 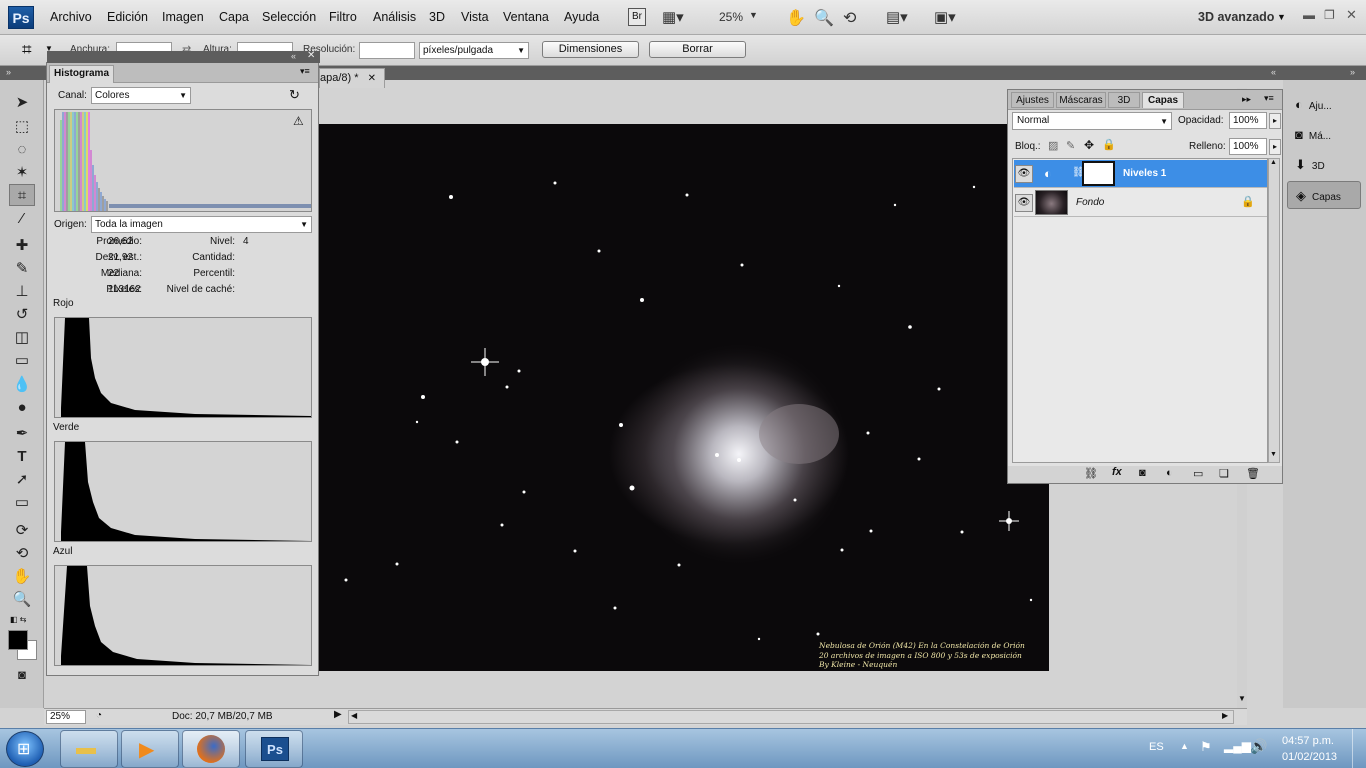 What do you see at coordinates (1274, 310) in the screenshot?
I see `layers-scrollbar: ▲ ▼` at bounding box center [1274, 310].